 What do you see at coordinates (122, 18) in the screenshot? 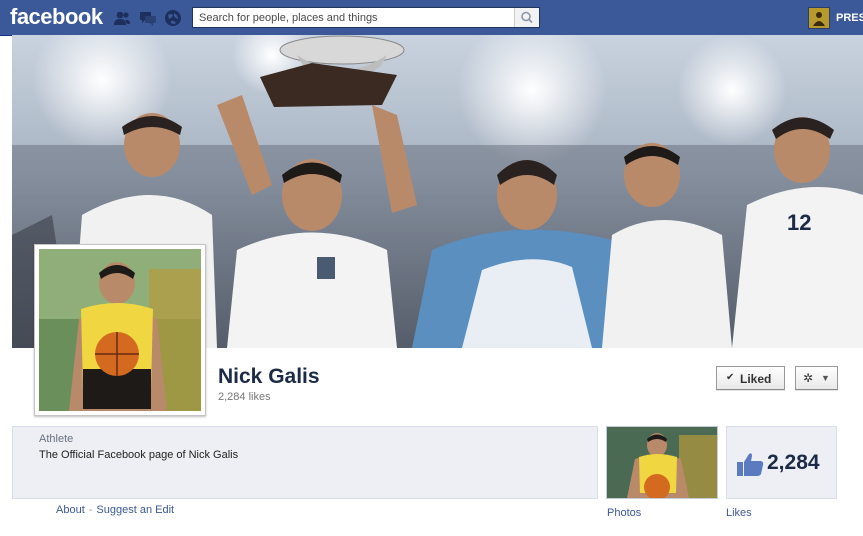
I see `friend-requests-icon` at bounding box center [122, 18].